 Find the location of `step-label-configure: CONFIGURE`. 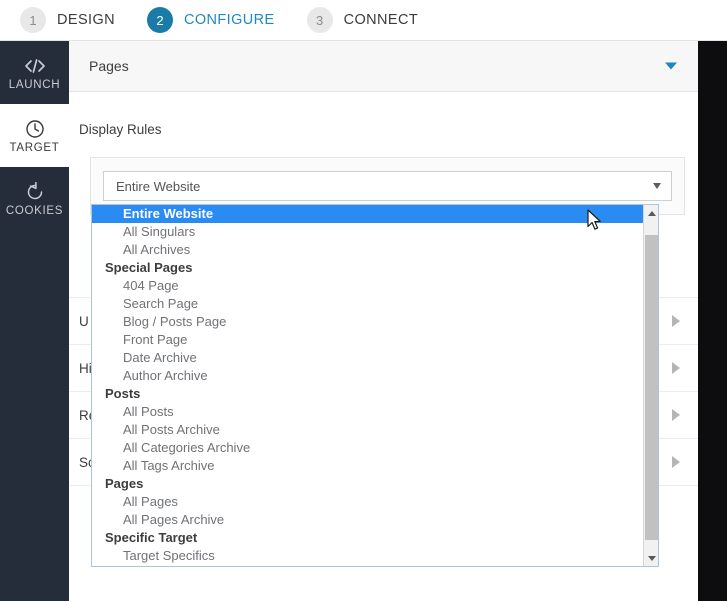

step-label-configure: CONFIGURE is located at coordinates (229, 20).